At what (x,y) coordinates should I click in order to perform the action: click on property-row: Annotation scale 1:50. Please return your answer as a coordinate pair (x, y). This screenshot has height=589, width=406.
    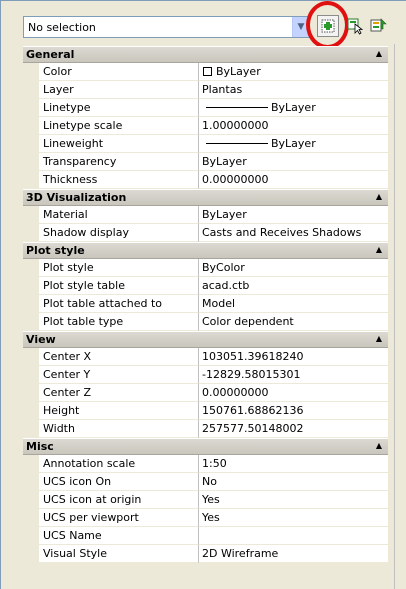
    Looking at the image, I should click on (205, 464).